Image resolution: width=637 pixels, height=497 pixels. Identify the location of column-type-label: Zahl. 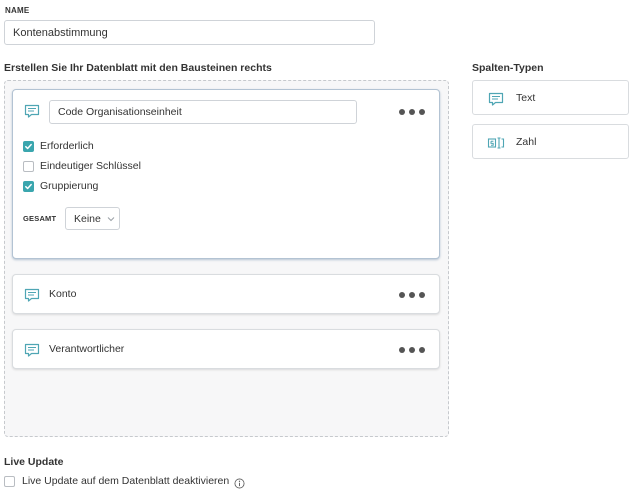
(526, 142).